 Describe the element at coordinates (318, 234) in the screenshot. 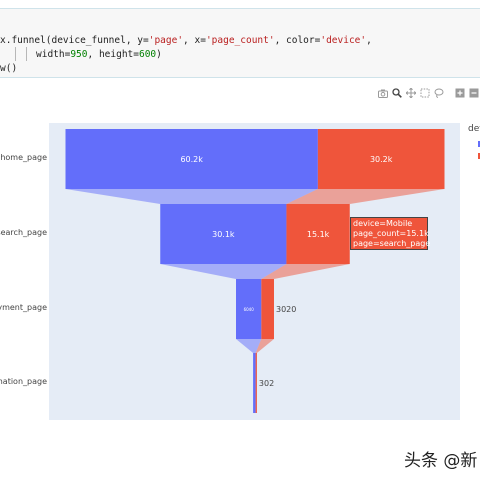

I see `bar-value-label: 15.1k` at that location.